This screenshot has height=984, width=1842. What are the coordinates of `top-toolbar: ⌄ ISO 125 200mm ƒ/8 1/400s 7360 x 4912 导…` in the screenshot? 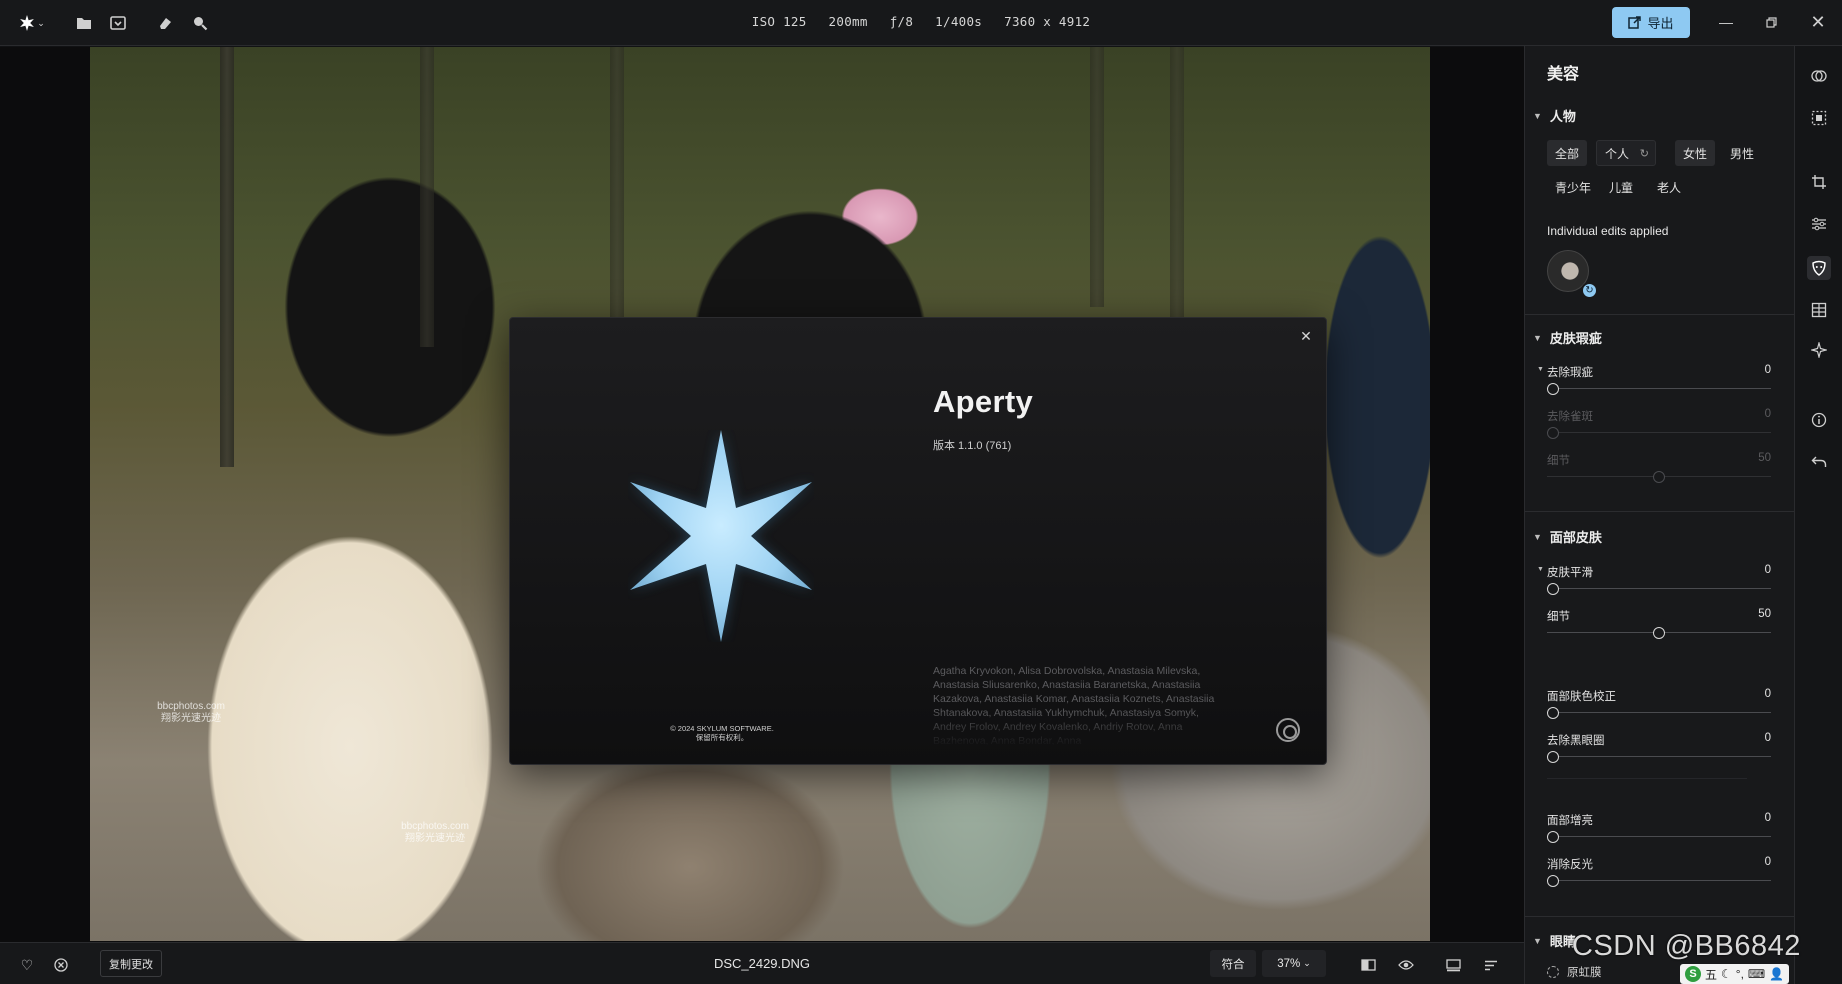 It's located at (921, 23).